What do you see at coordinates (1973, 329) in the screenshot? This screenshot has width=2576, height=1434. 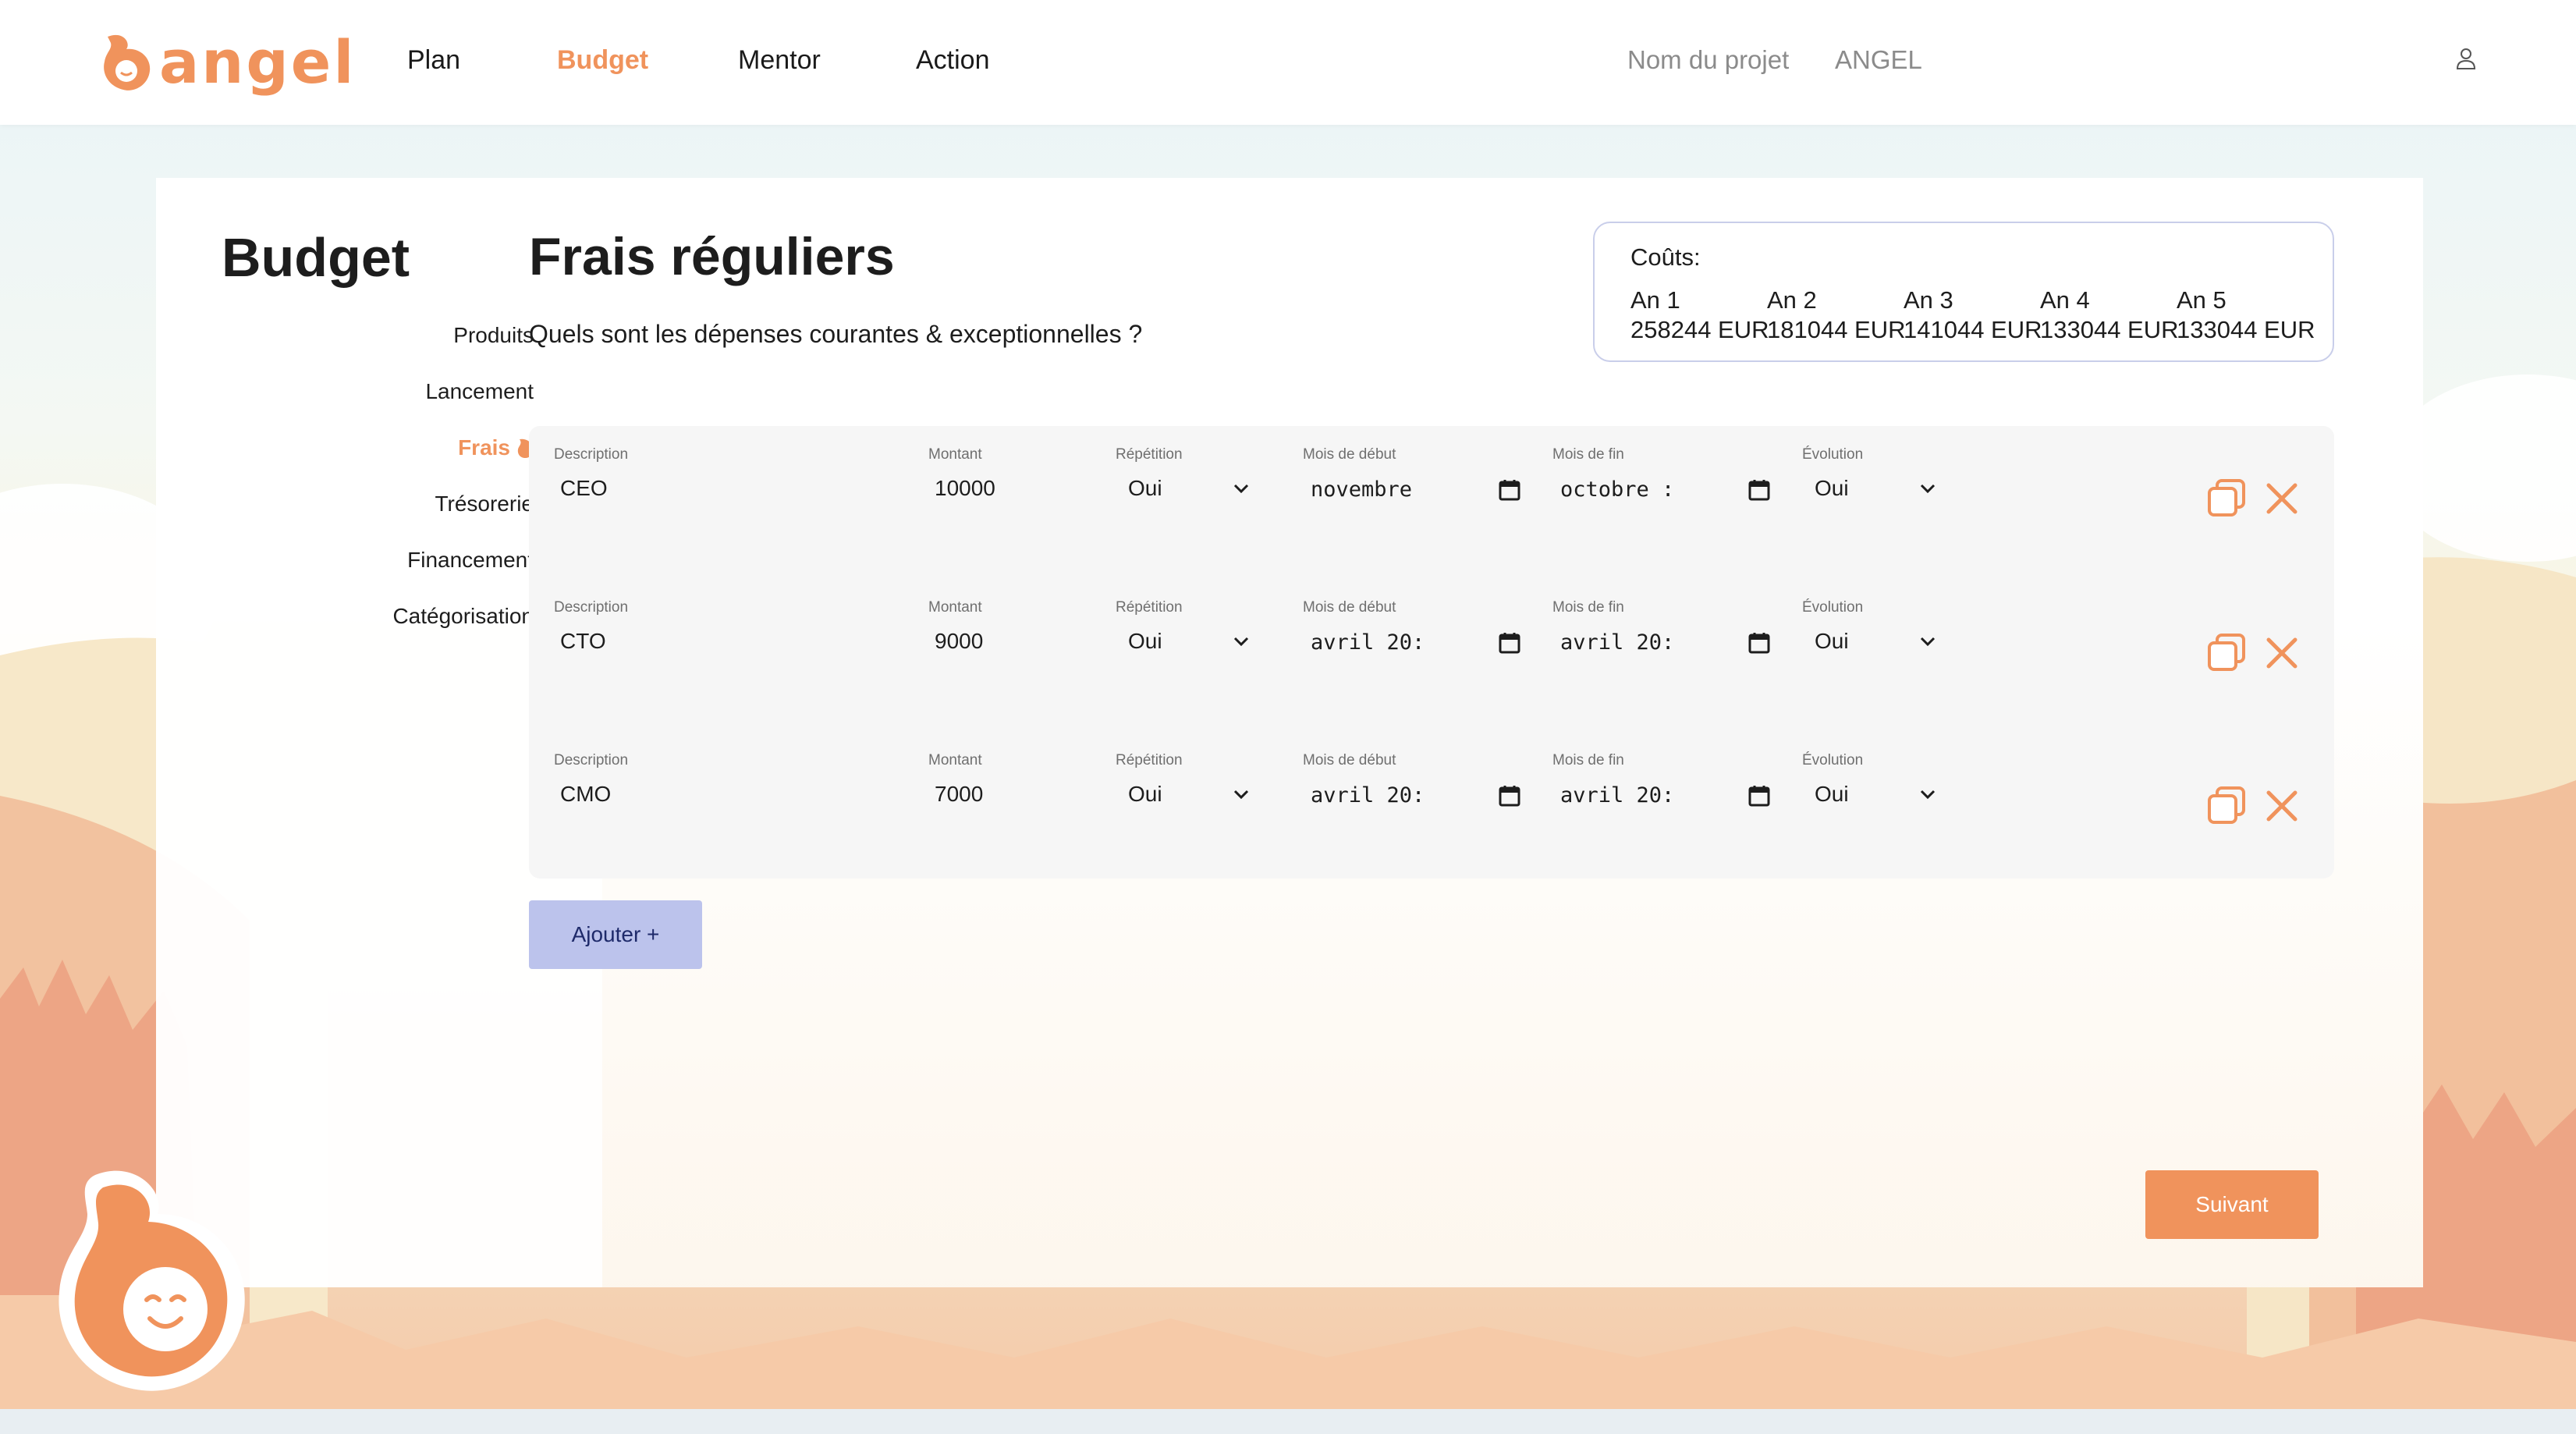 I see `cost-year-value: 141044 EUR` at bounding box center [1973, 329].